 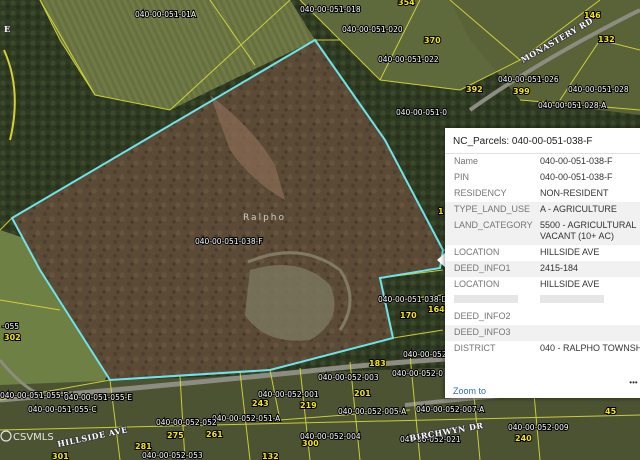 What do you see at coordinates (466, 161) in the screenshot?
I see `attribute-key: Name` at bounding box center [466, 161].